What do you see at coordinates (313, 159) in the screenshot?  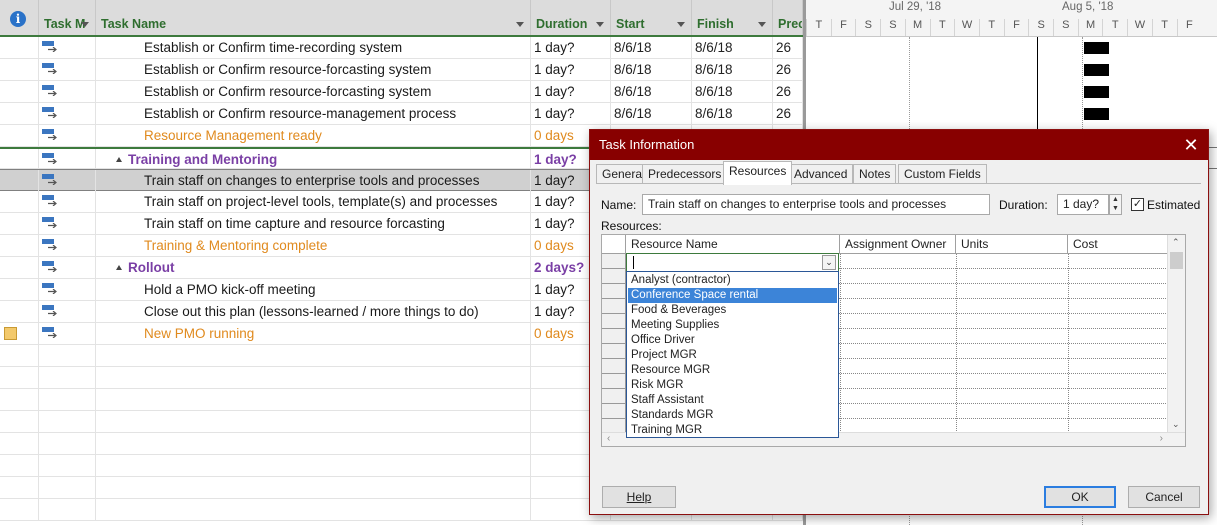 I see `task-name-cell: Training and Mentoring` at bounding box center [313, 159].